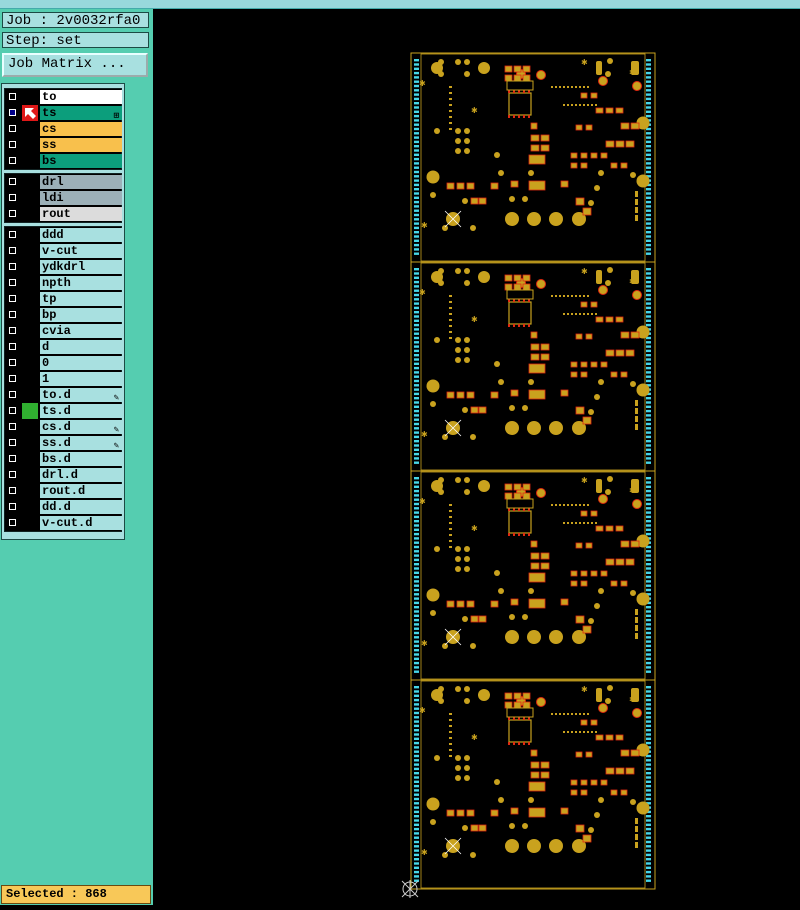 This screenshot has height=910, width=800. What do you see at coordinates (81, 235) in the screenshot?
I see `layer-name: ddd` at bounding box center [81, 235].